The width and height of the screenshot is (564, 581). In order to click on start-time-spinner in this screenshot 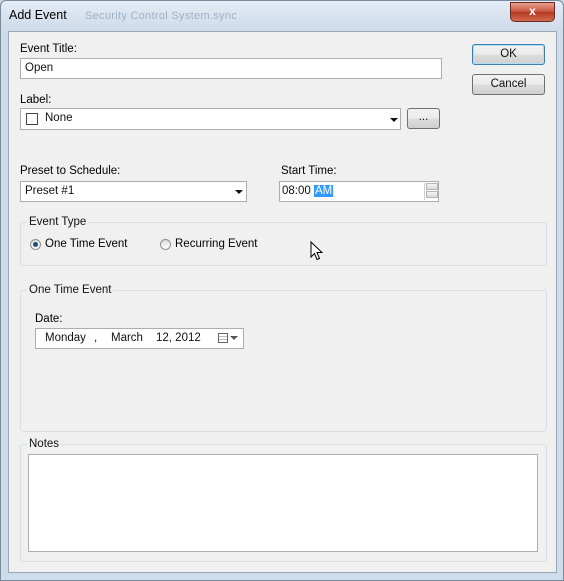, I will do `click(431, 191)`.